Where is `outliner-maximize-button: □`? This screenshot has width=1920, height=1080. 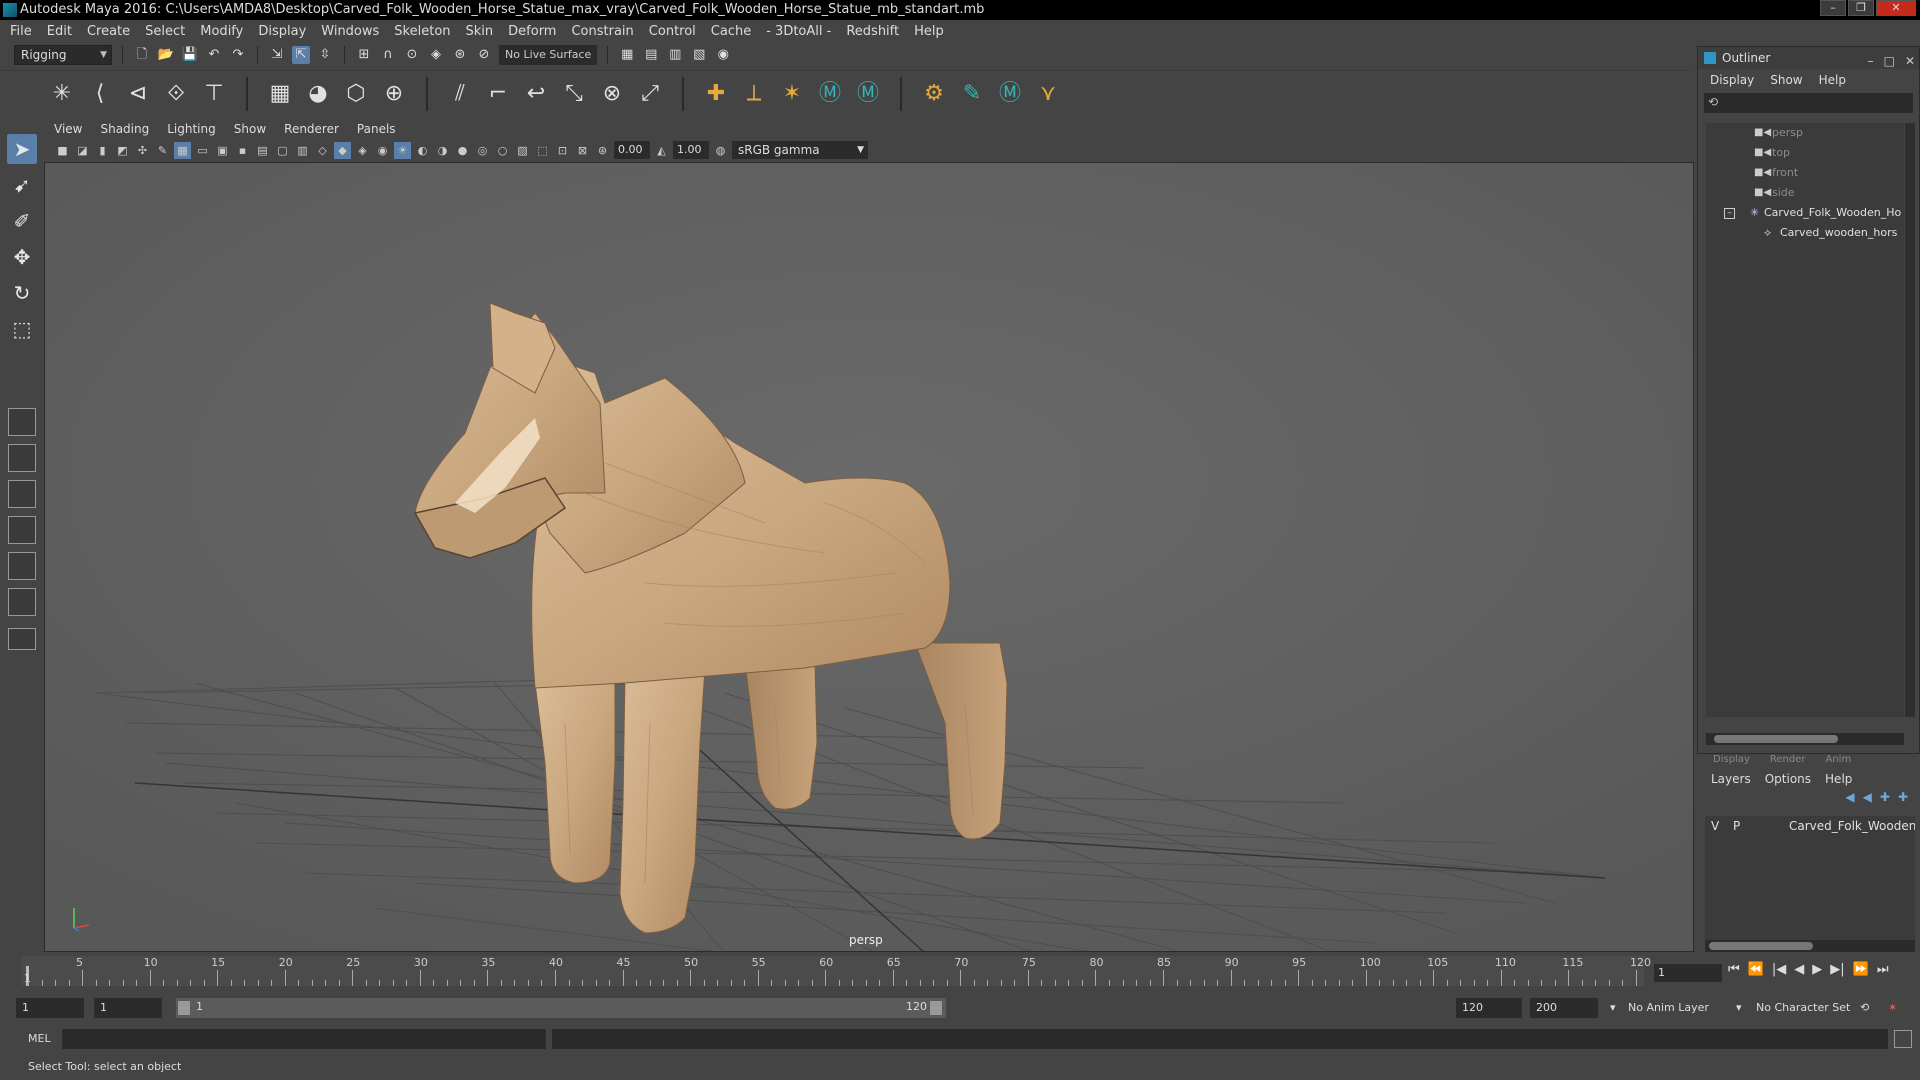
outliner-maximize-button: □ is located at coordinates (1889, 61).